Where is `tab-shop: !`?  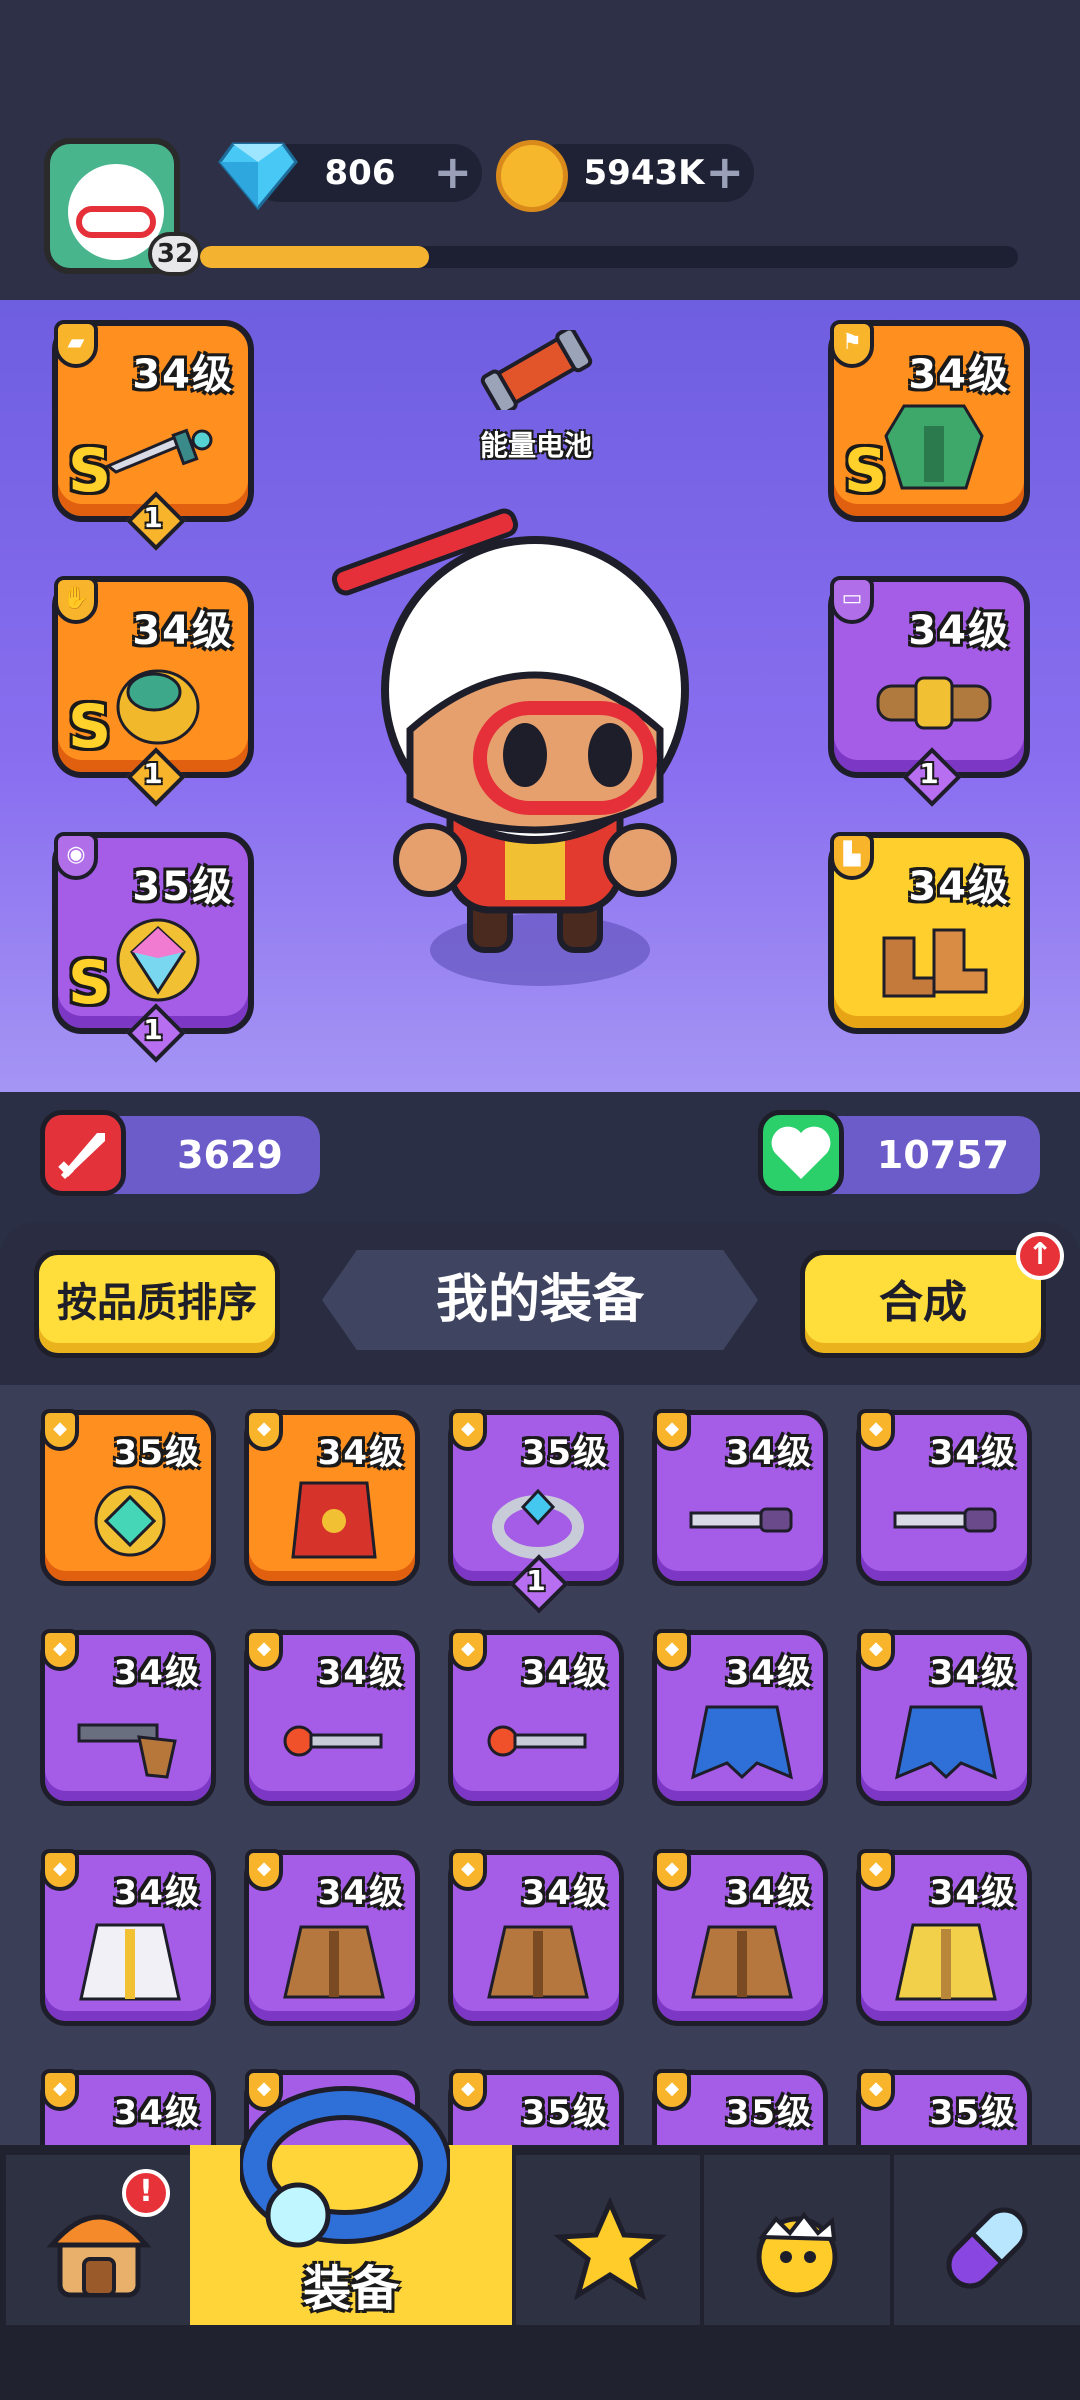
tab-shop: ! is located at coordinates (99, 2240).